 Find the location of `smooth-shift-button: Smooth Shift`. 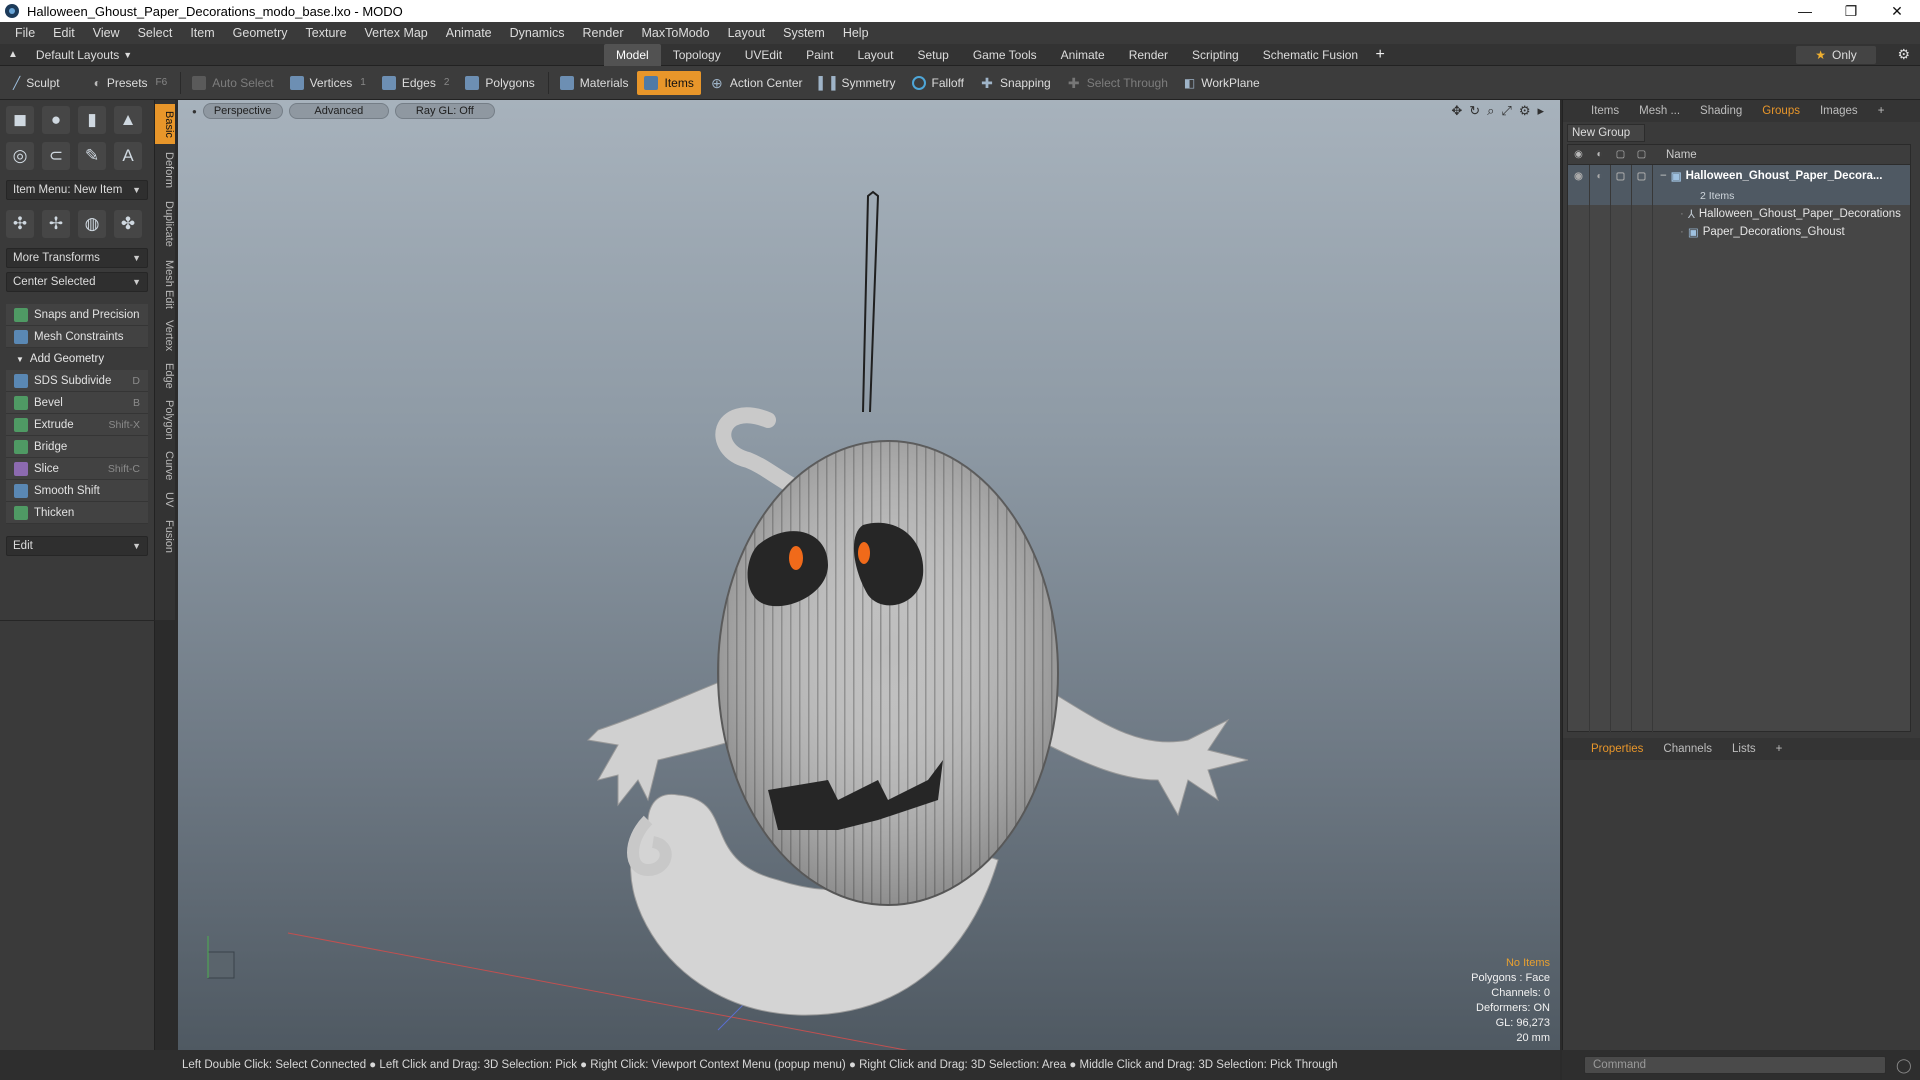

smooth-shift-button: Smooth Shift is located at coordinates (77, 491).